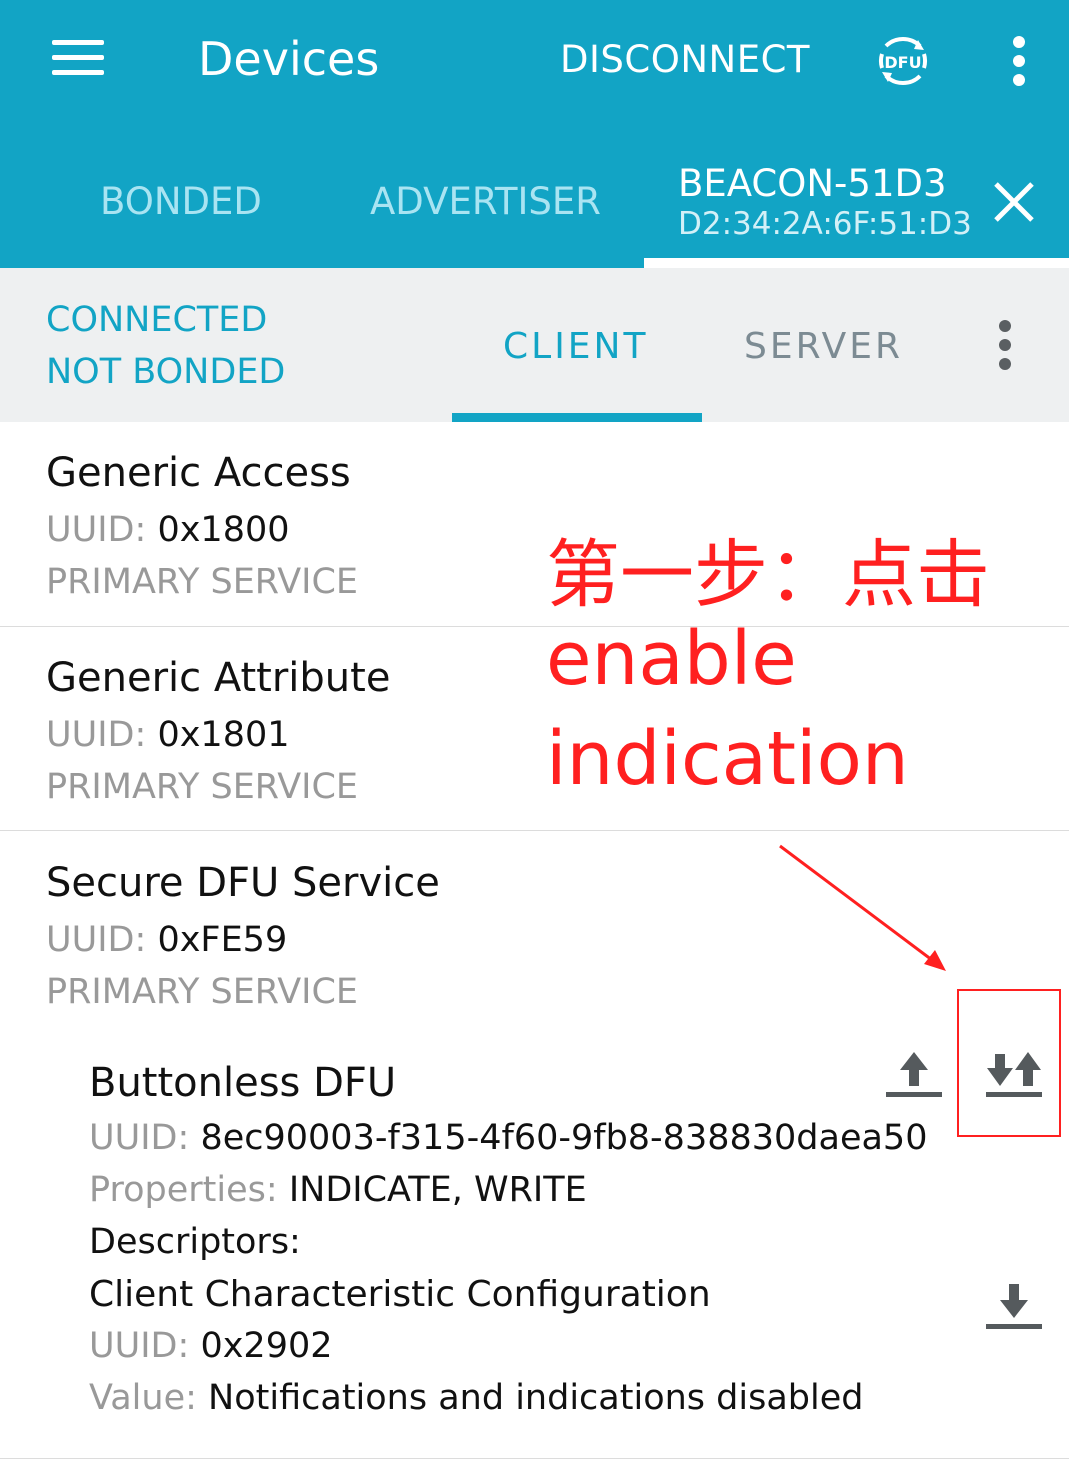 The image size is (1069, 1466). I want to click on service-uuid: UUID: 0x1801, so click(168, 735).